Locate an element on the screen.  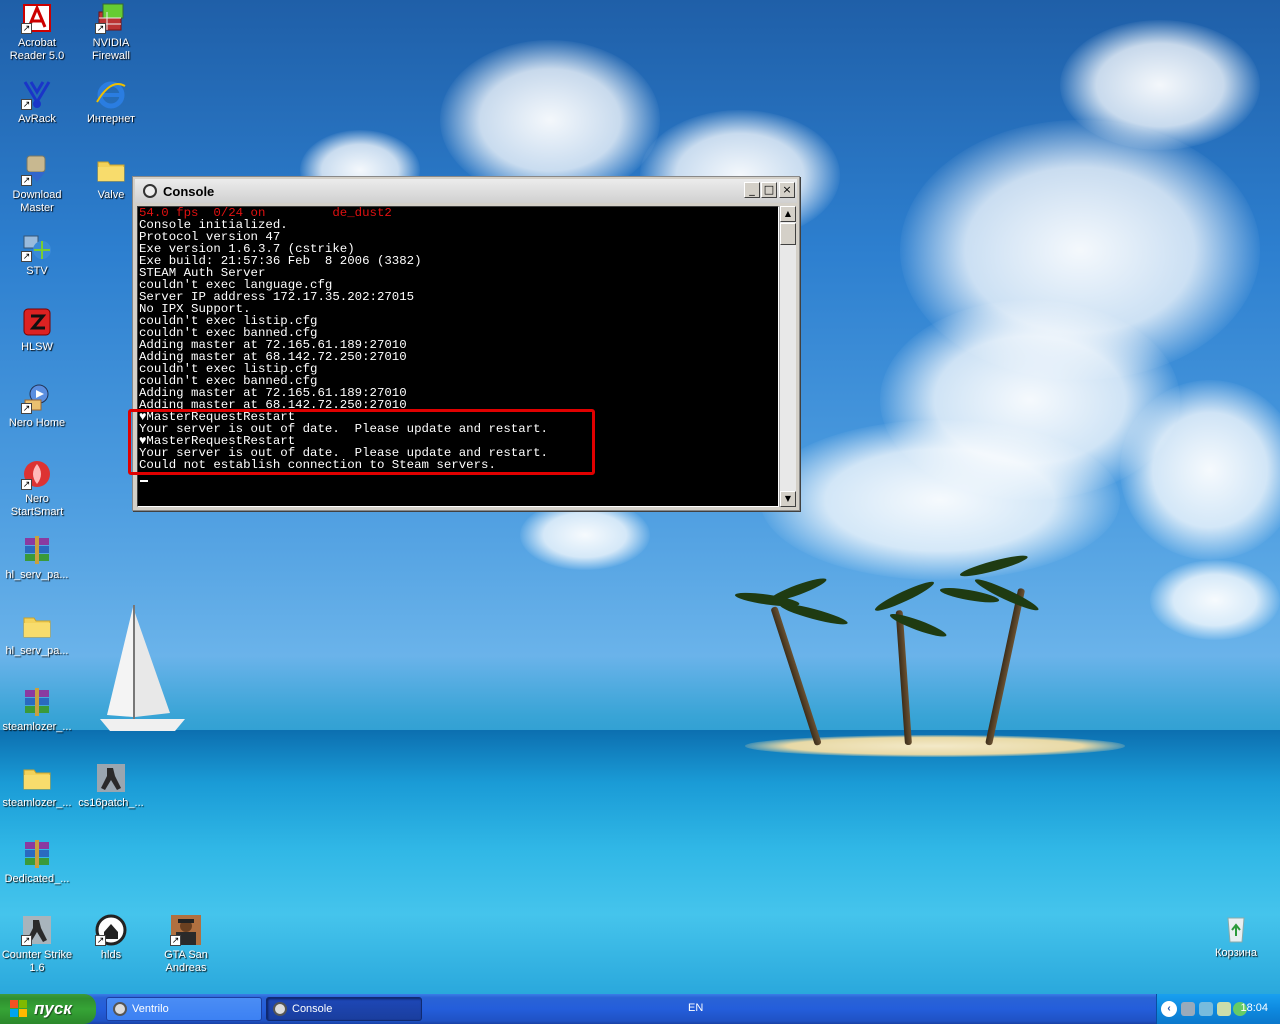
hlds-icon: ↗ is located at coordinates (111, 930).